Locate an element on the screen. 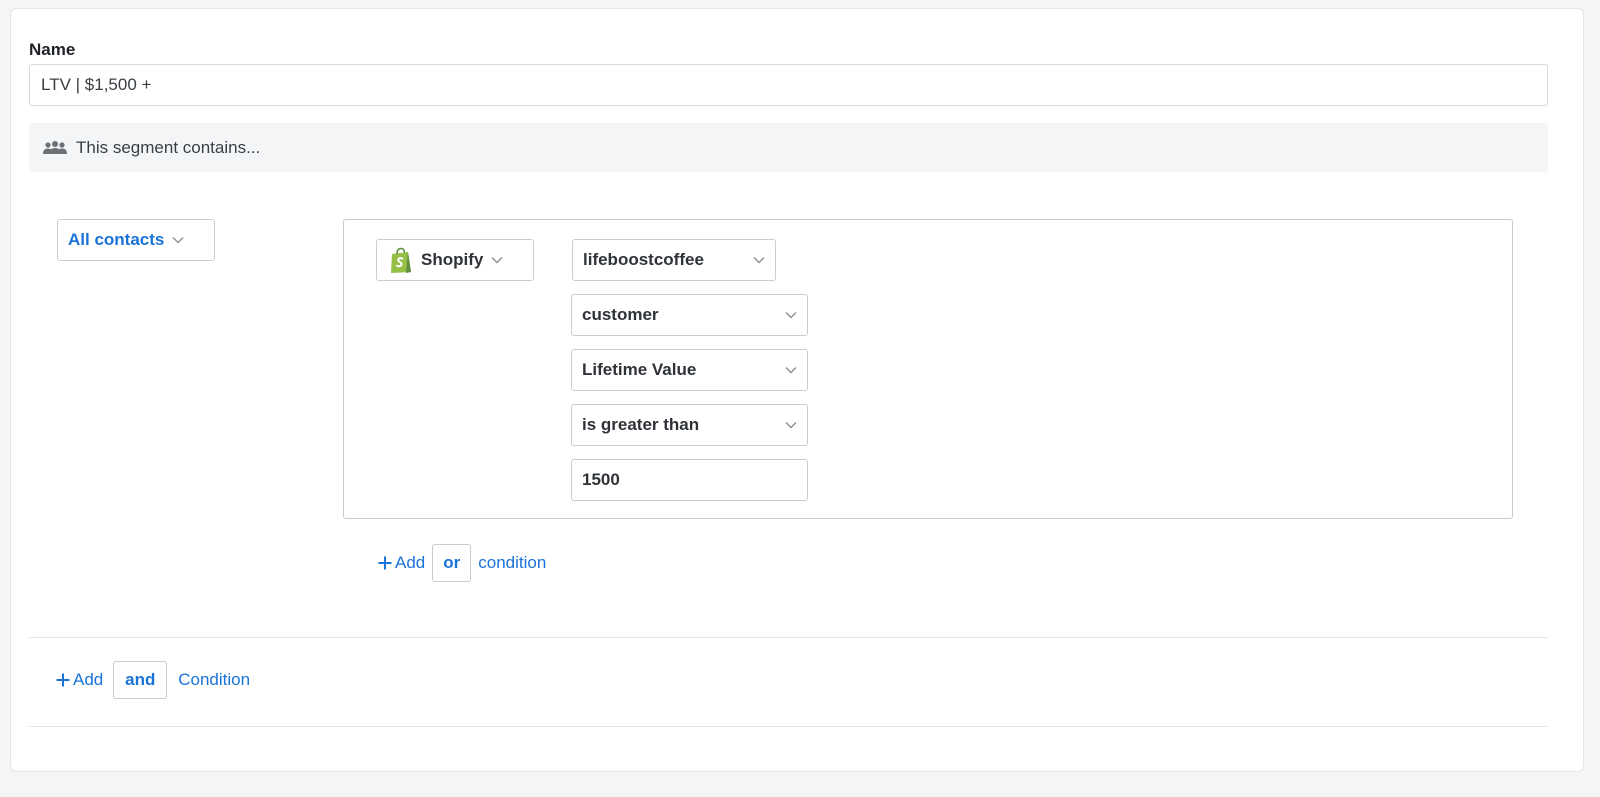 This screenshot has width=1600, height=797. and-operator-button: and is located at coordinates (140, 680).